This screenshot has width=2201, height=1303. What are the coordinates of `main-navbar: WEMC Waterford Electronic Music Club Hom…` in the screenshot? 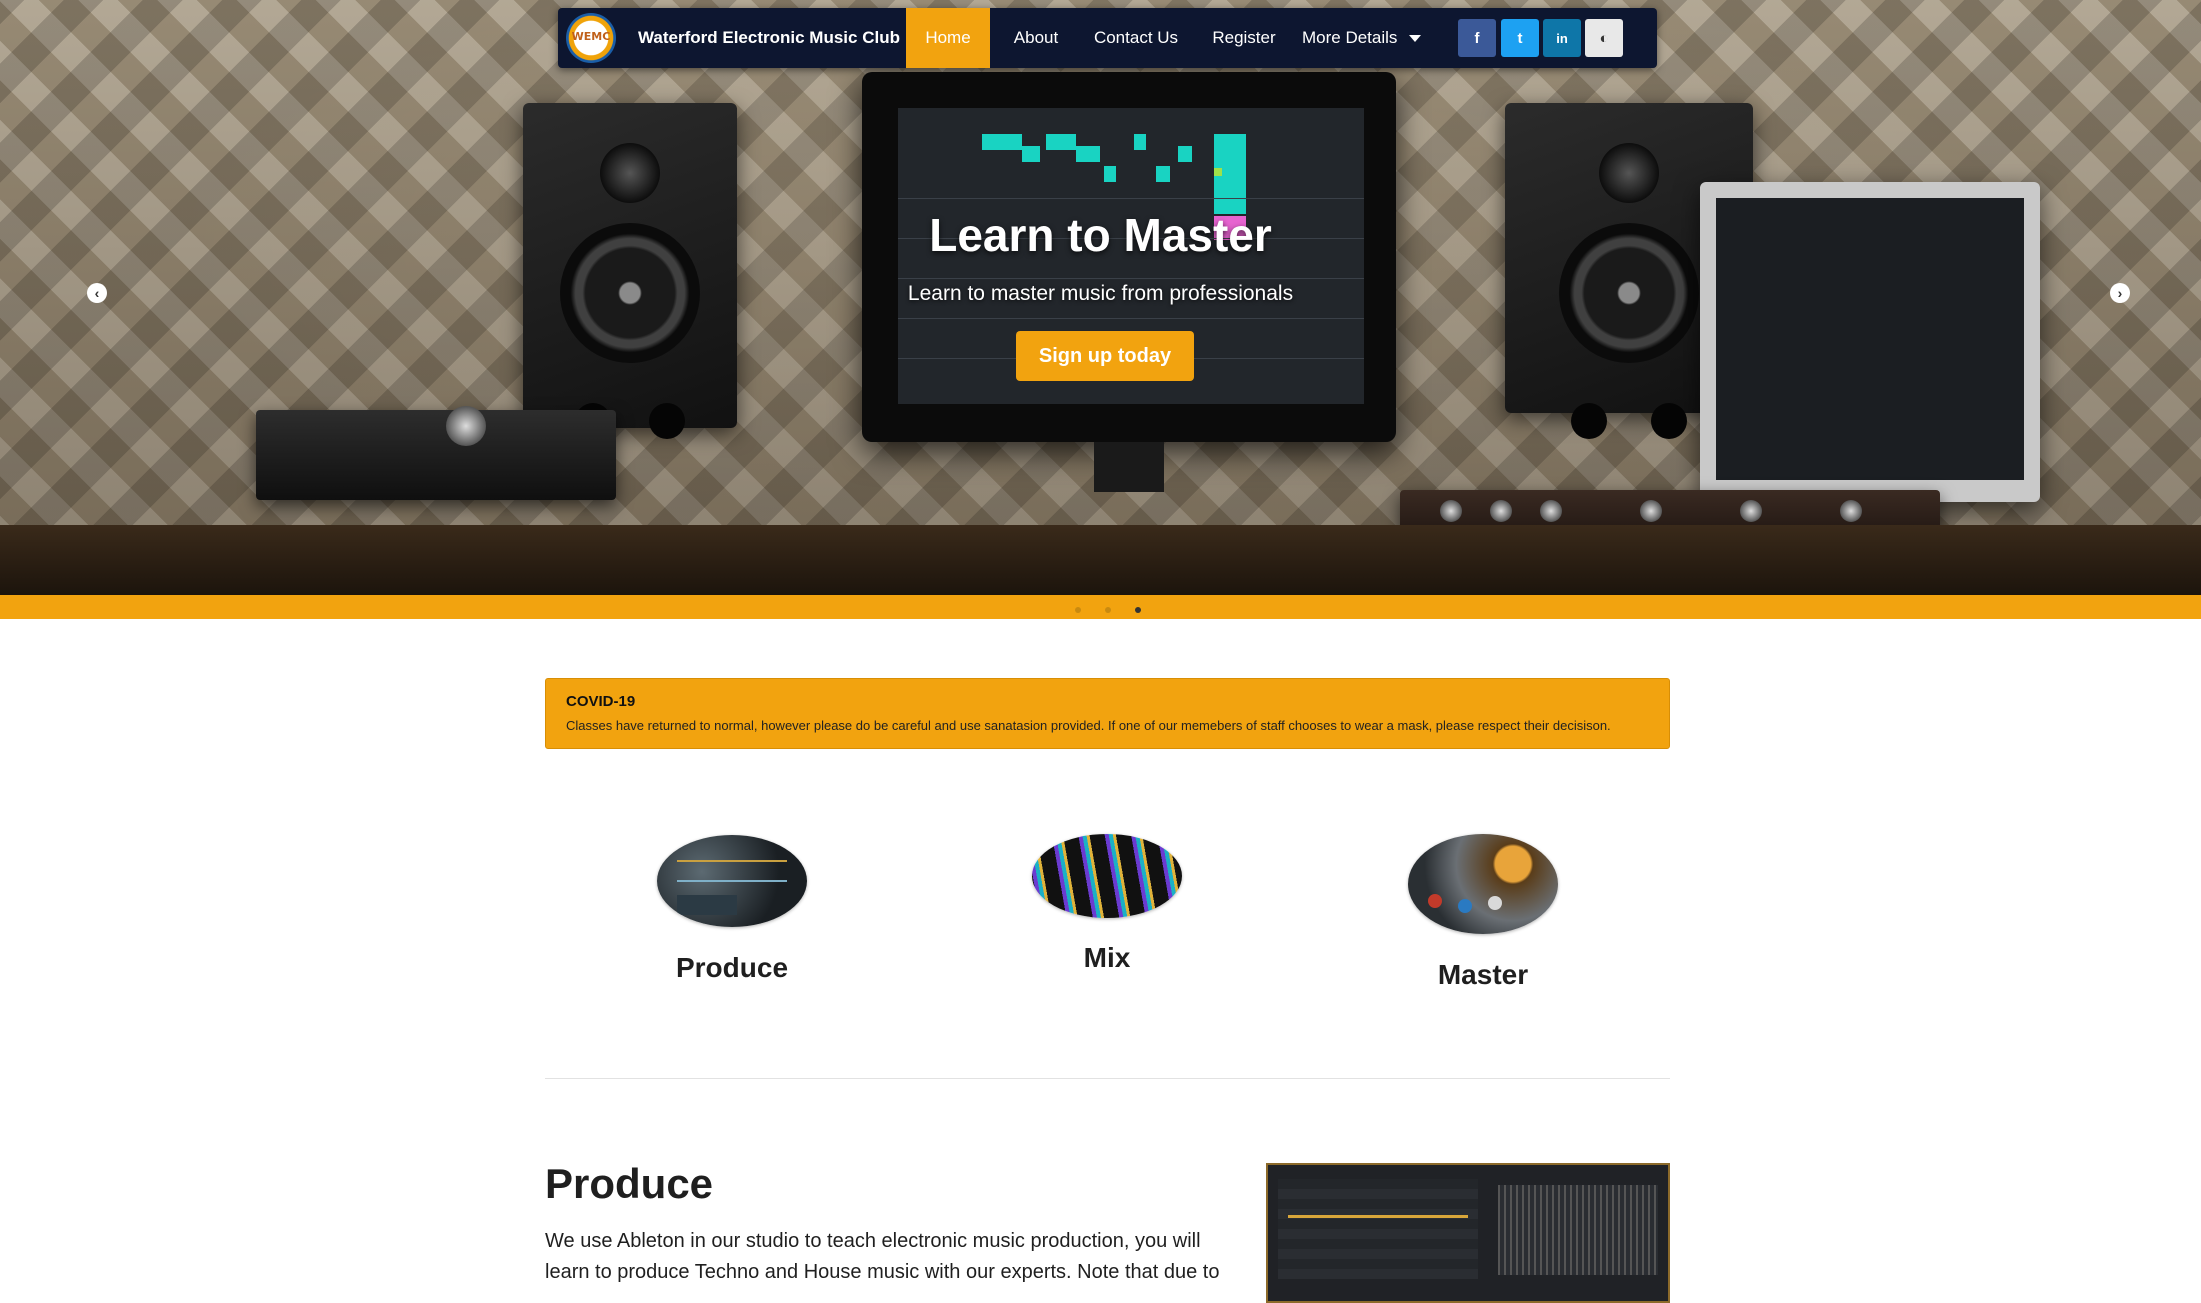 It's located at (1107, 38).